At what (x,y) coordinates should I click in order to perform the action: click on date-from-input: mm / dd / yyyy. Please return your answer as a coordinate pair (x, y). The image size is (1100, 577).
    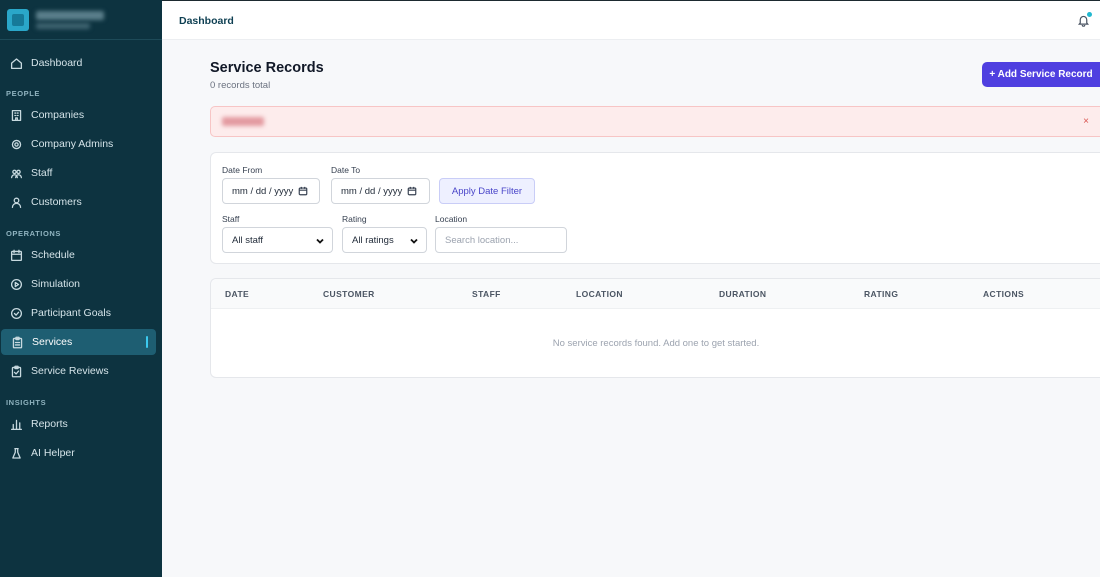
    Looking at the image, I should click on (271, 191).